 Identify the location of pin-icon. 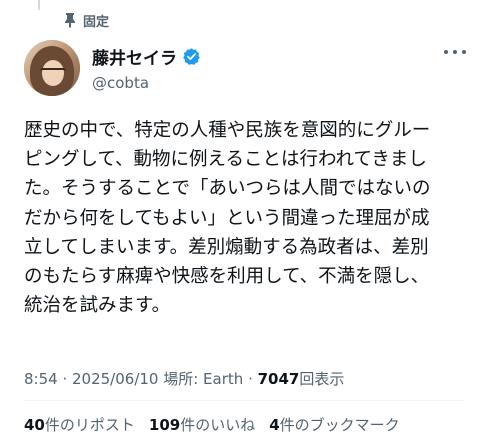
(70, 20).